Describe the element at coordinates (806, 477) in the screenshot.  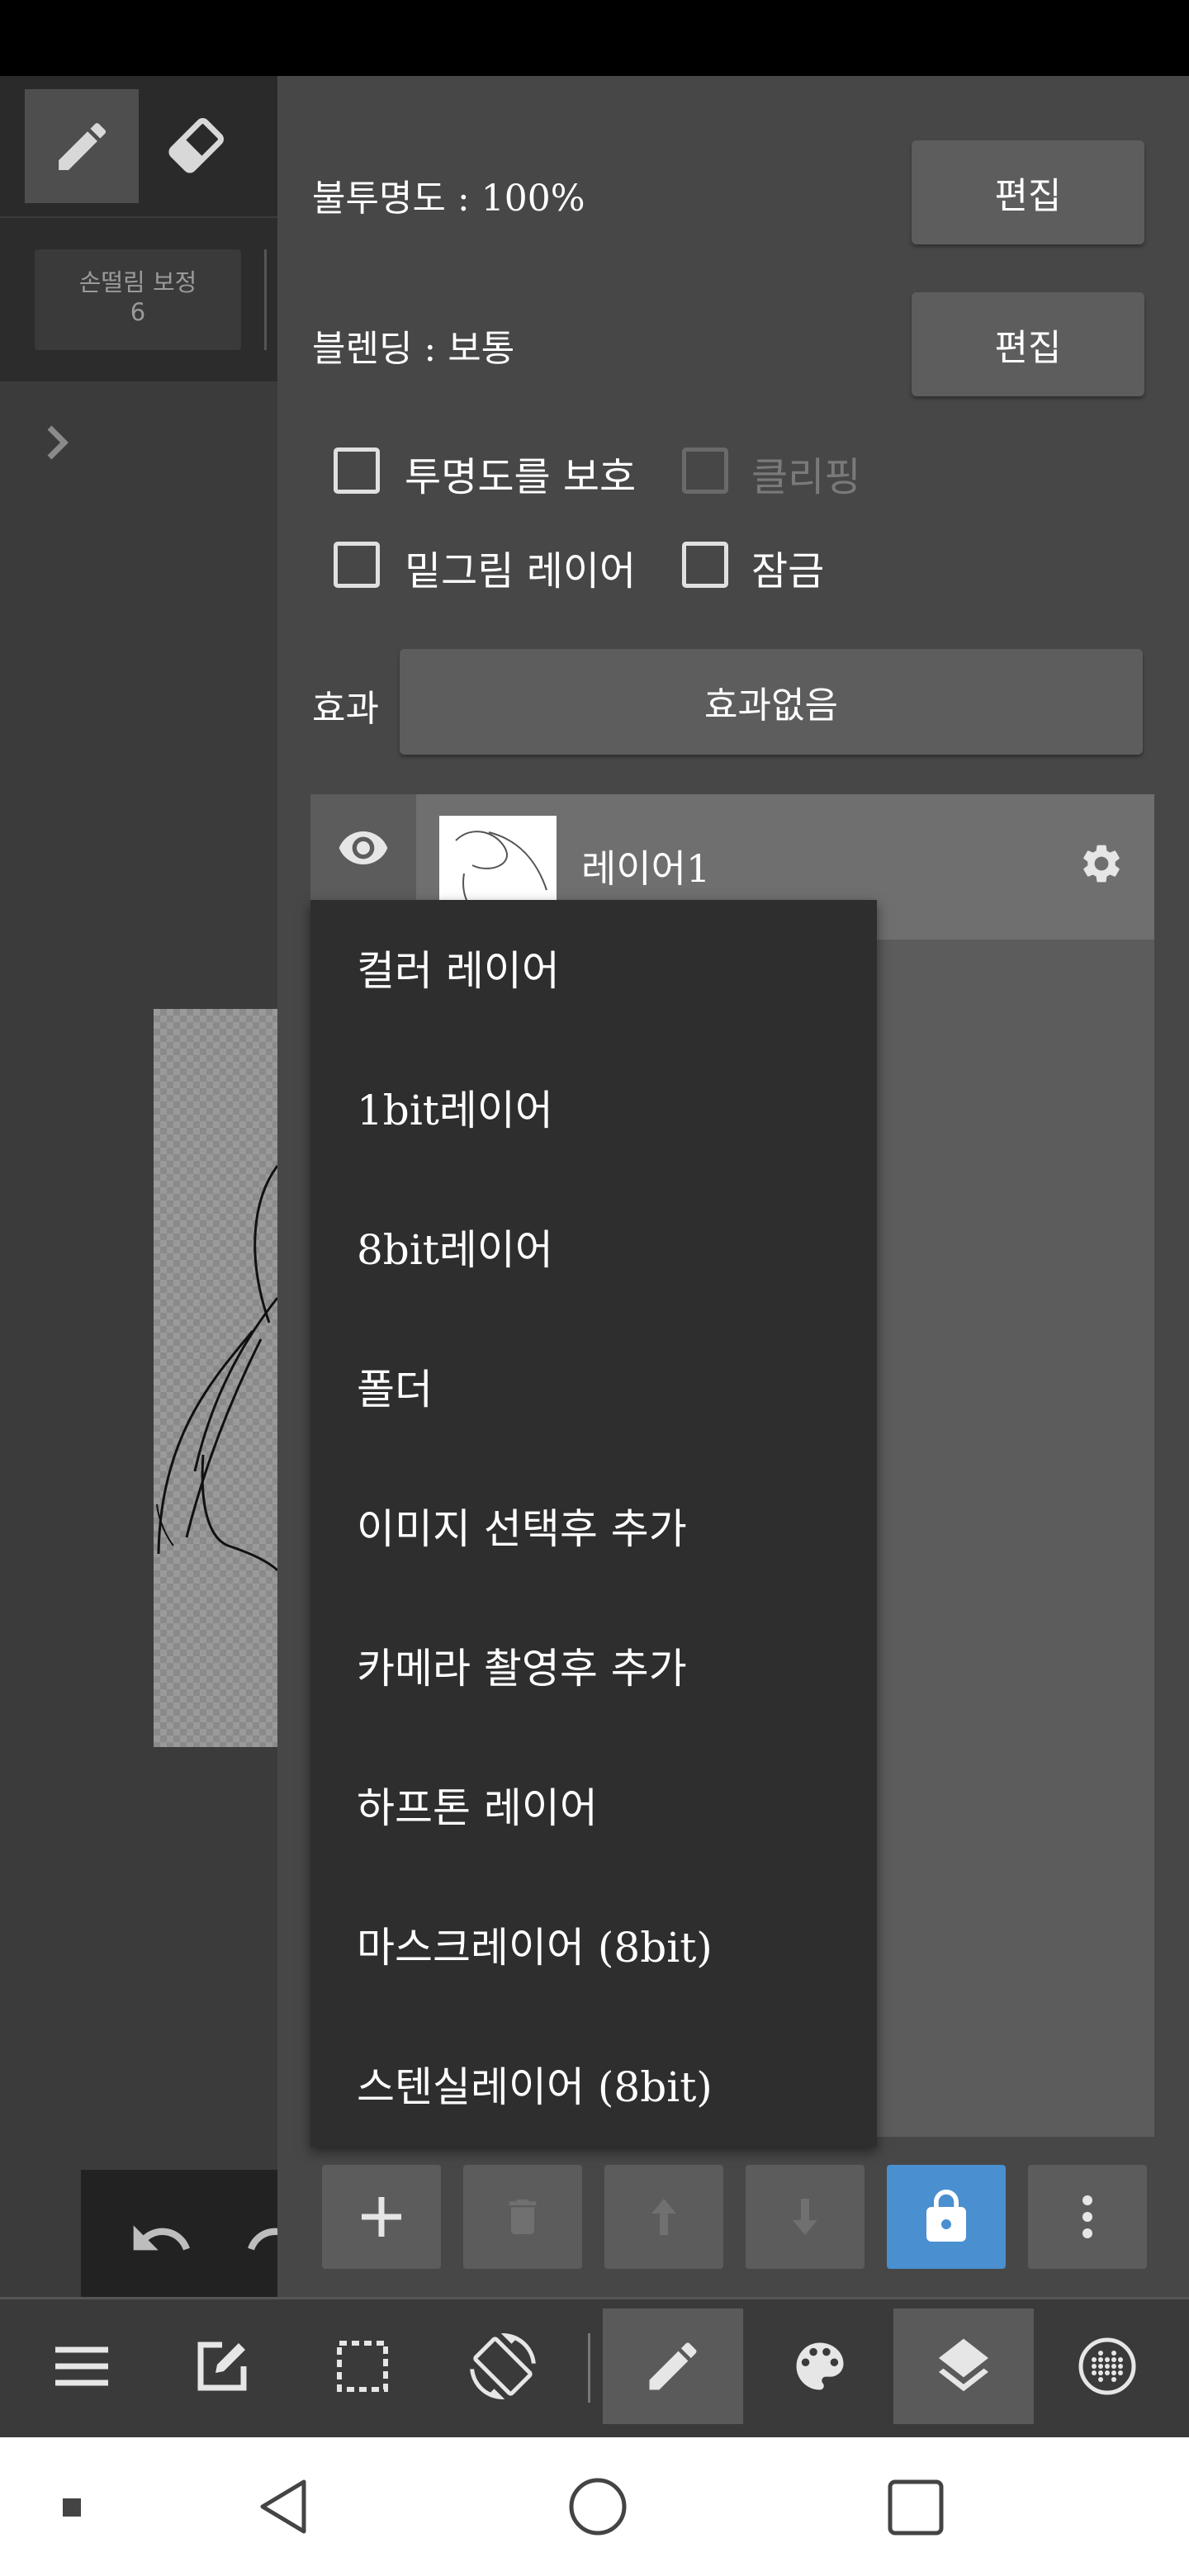
I see `clipping-label: 클리핑` at that location.